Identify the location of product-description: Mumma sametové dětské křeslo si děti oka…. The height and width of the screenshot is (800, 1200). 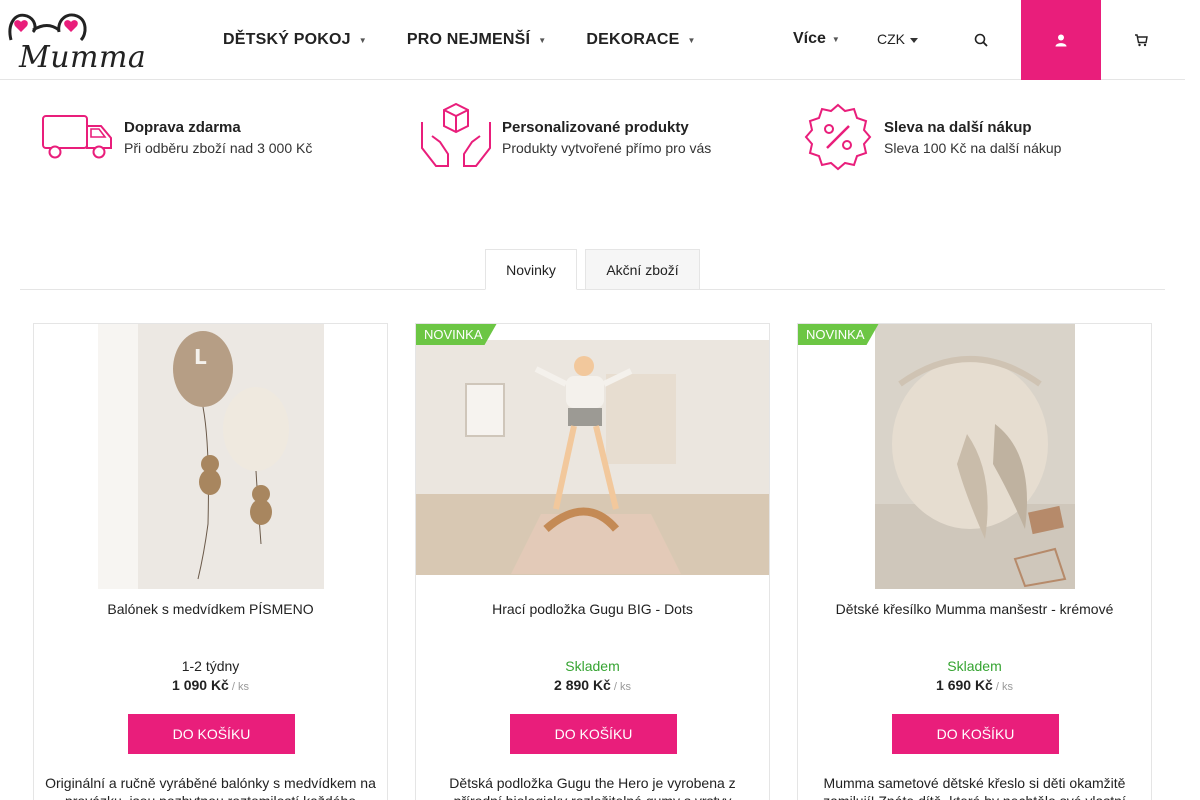
(974, 787).